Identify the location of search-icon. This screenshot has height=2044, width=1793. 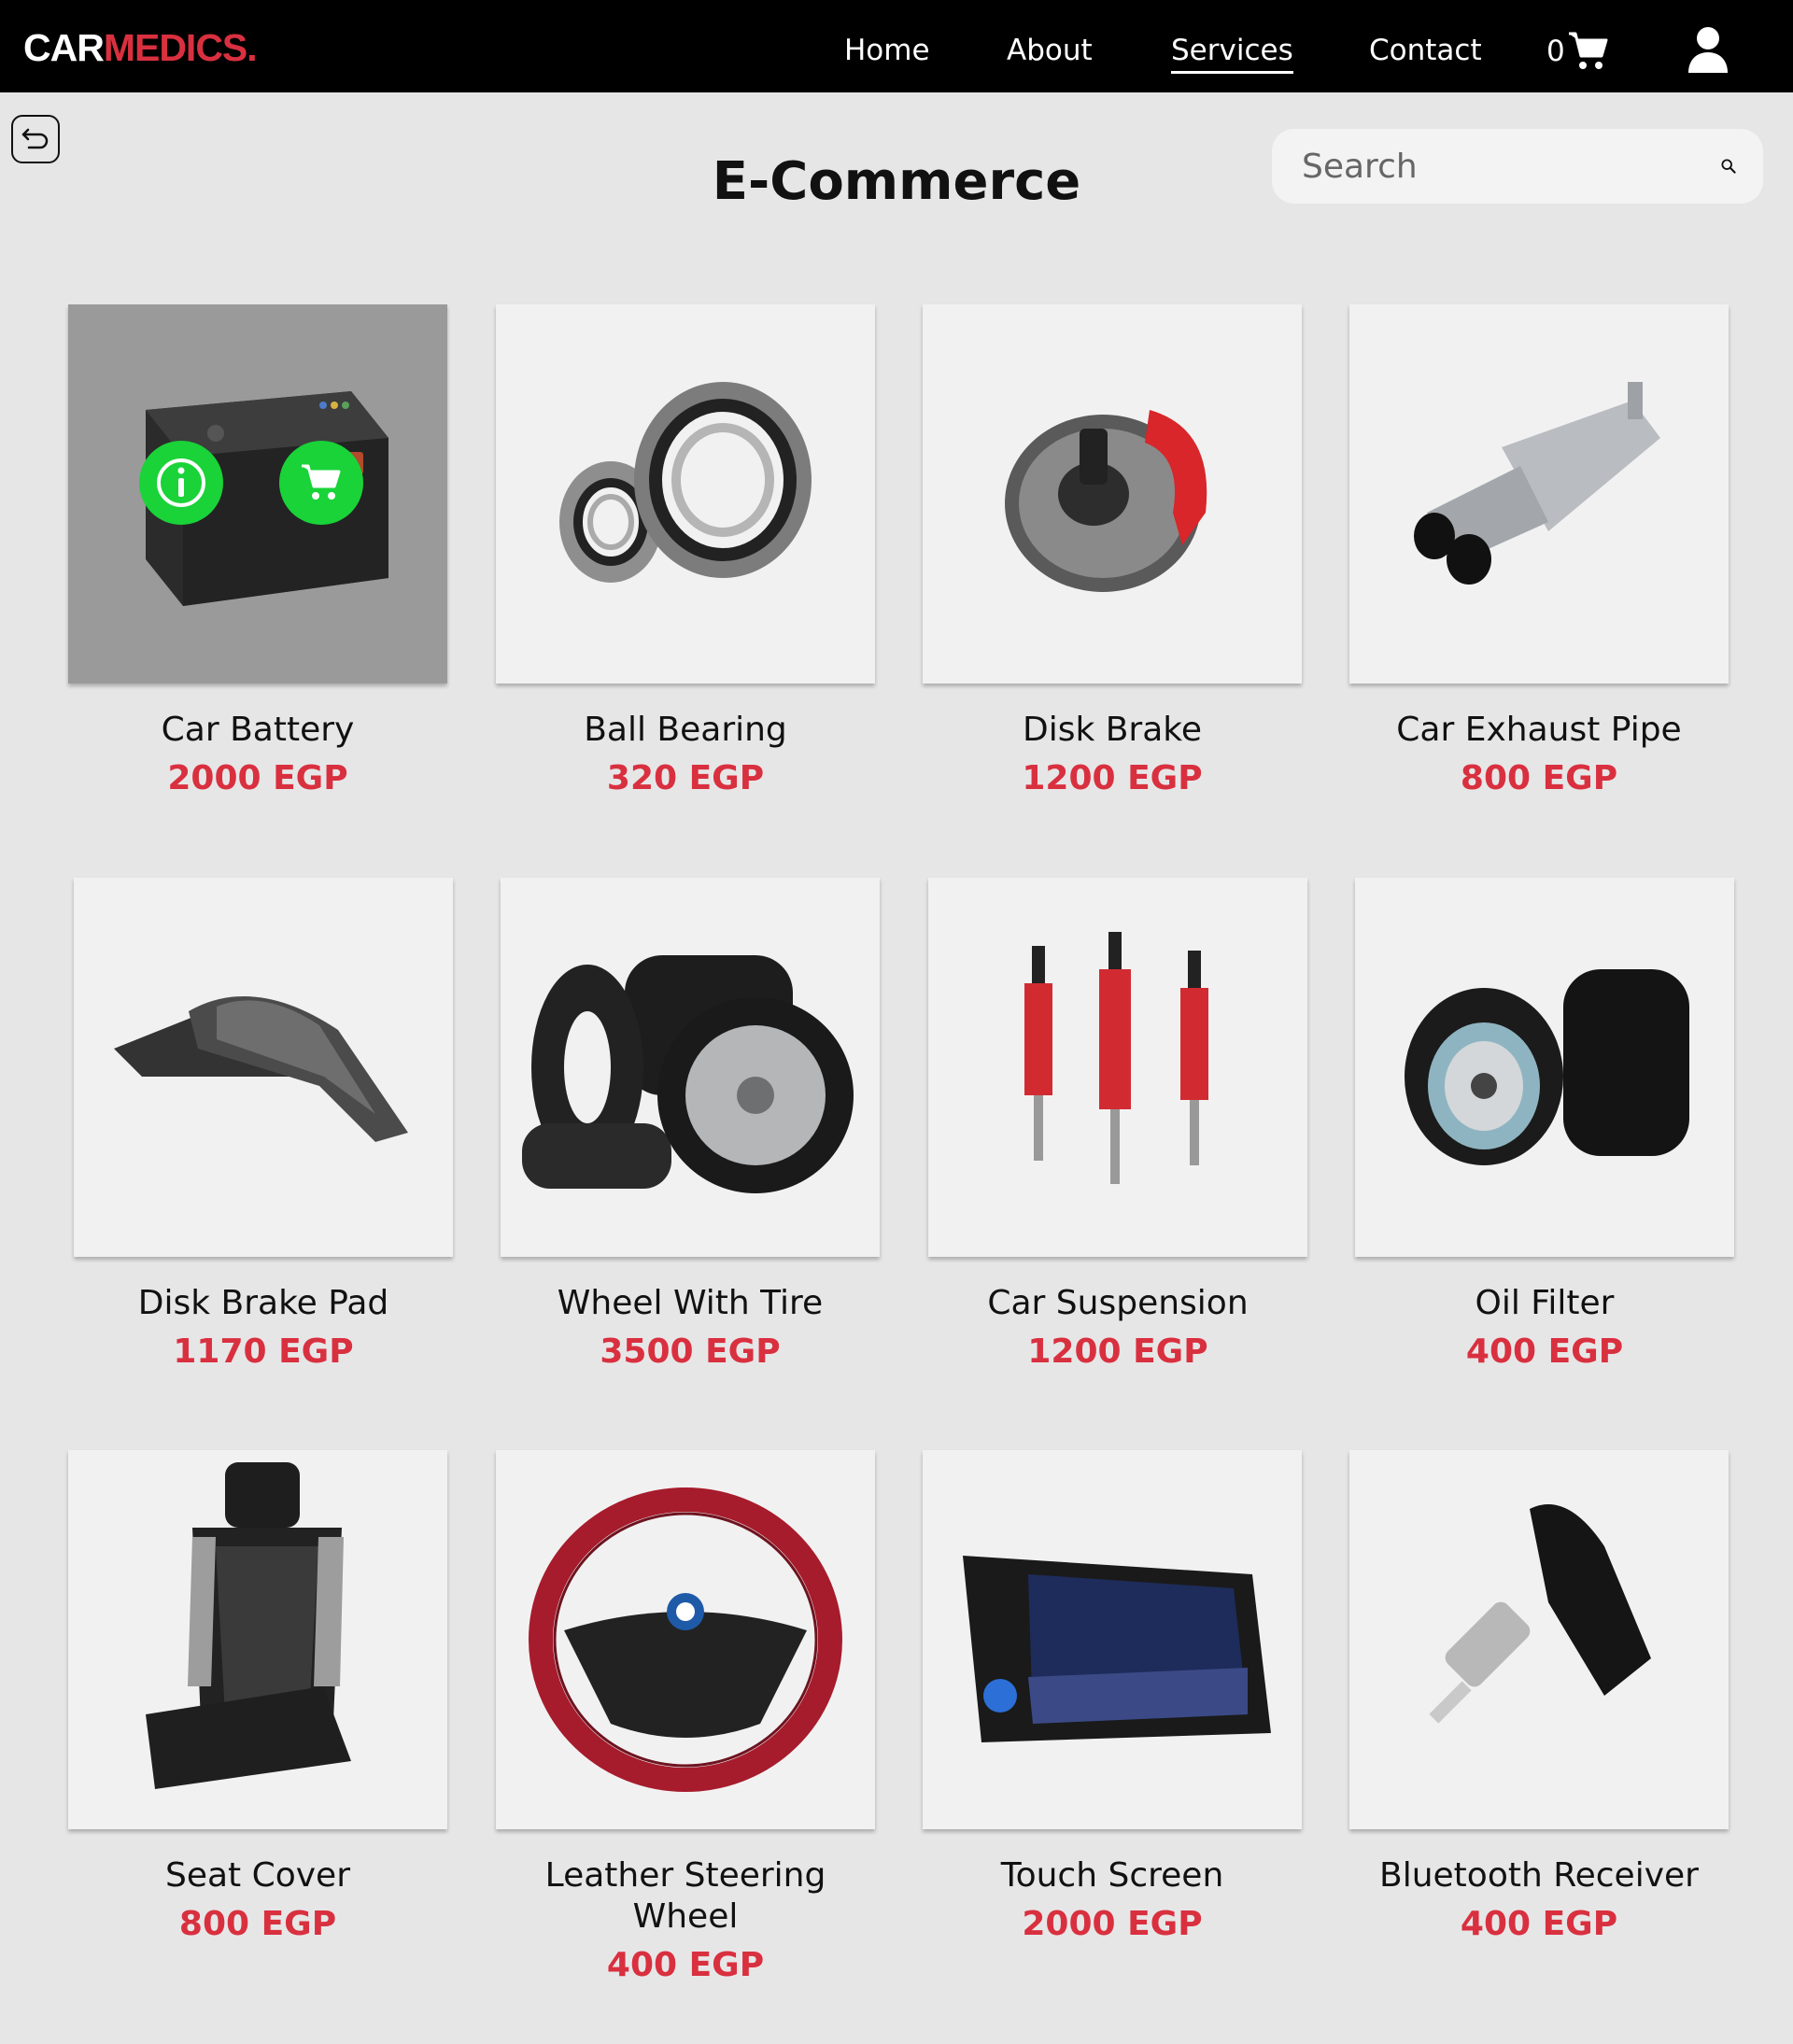
(1728, 166).